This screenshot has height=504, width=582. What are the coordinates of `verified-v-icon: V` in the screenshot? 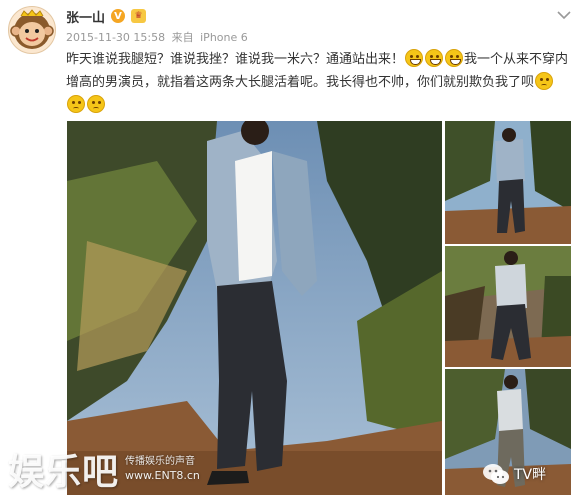 It's located at (118, 16).